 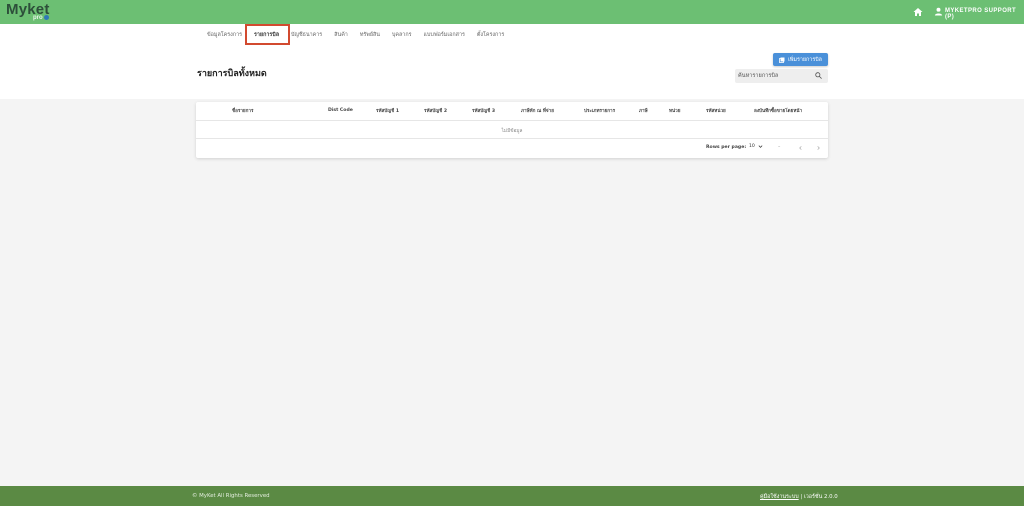 What do you see at coordinates (46, 17) in the screenshot?
I see `logo-dot-icon` at bounding box center [46, 17].